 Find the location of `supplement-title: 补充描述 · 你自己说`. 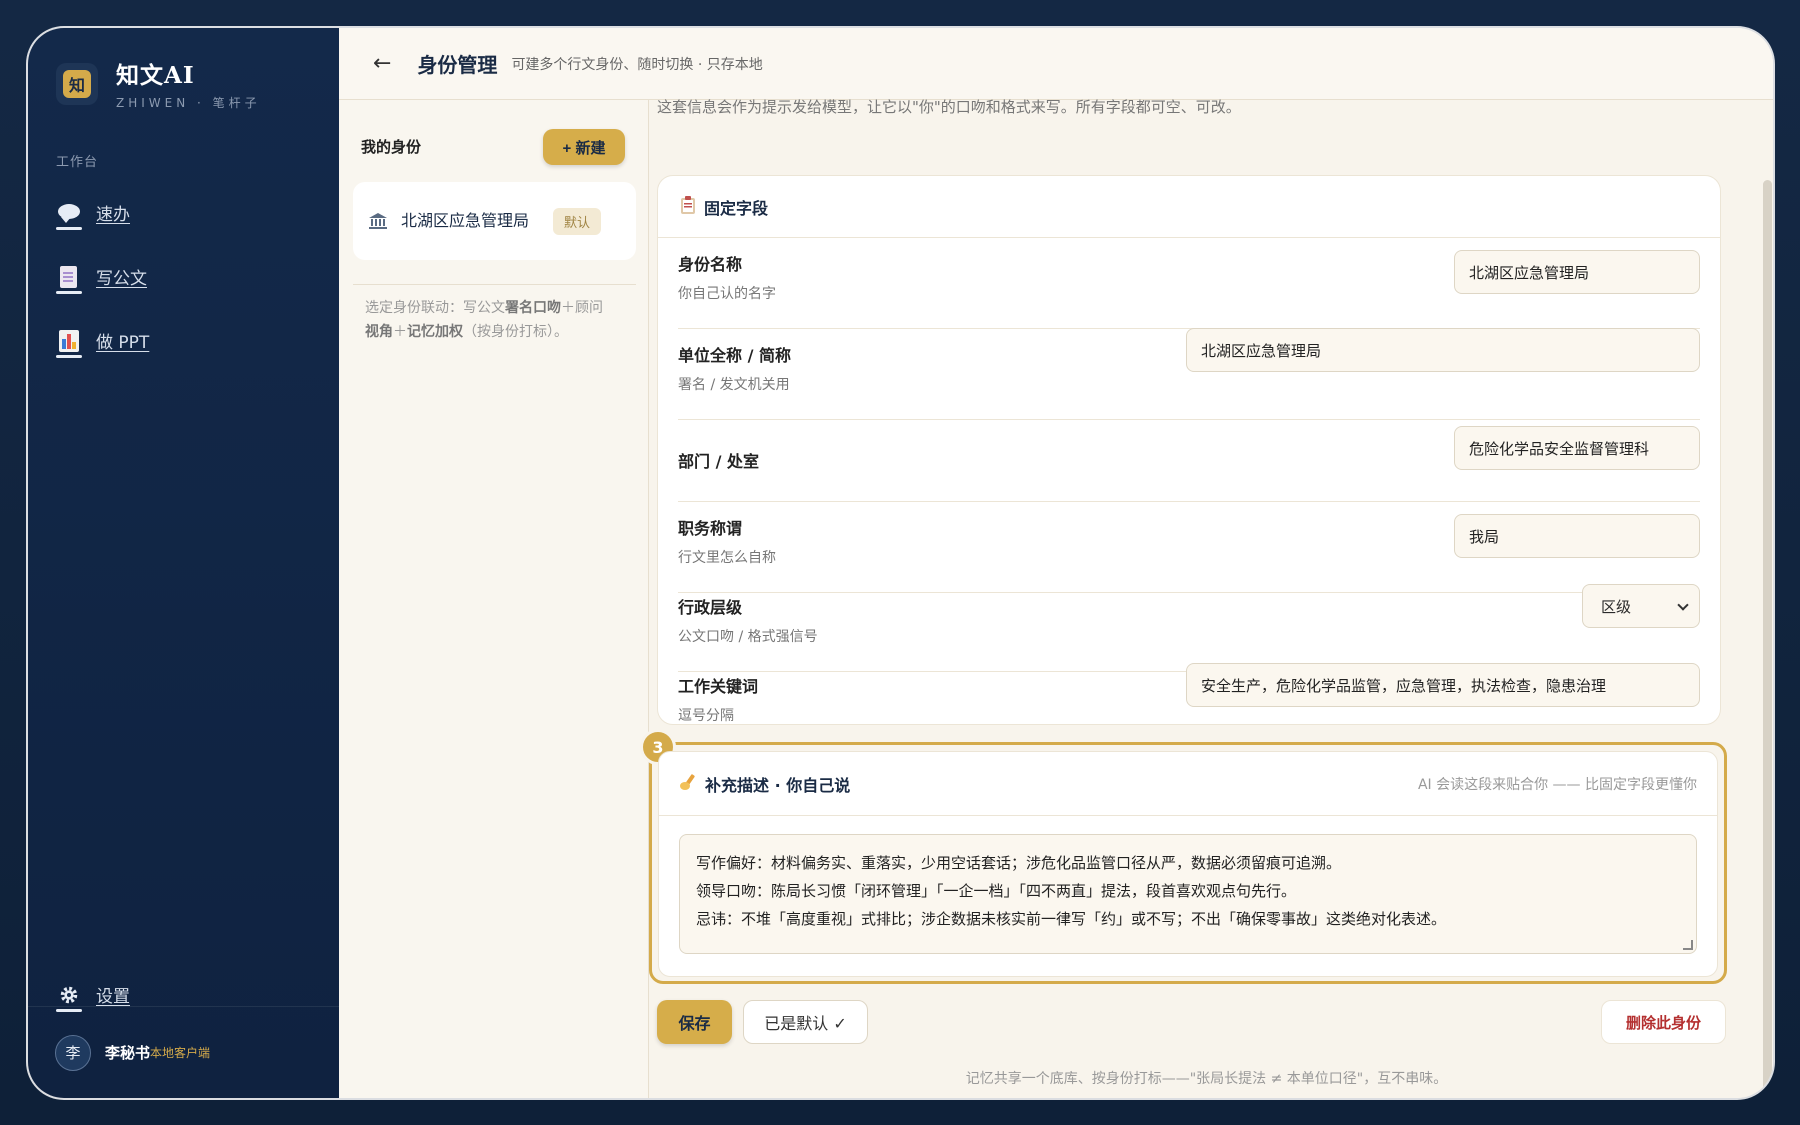

supplement-title: 补充描述 · 你自己说 is located at coordinates (778, 785).